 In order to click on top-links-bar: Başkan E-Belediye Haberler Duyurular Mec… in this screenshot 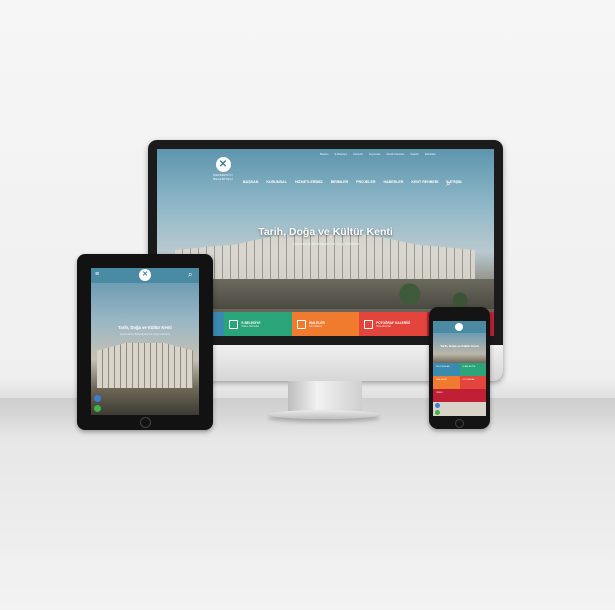, I will do `click(325, 154)`.